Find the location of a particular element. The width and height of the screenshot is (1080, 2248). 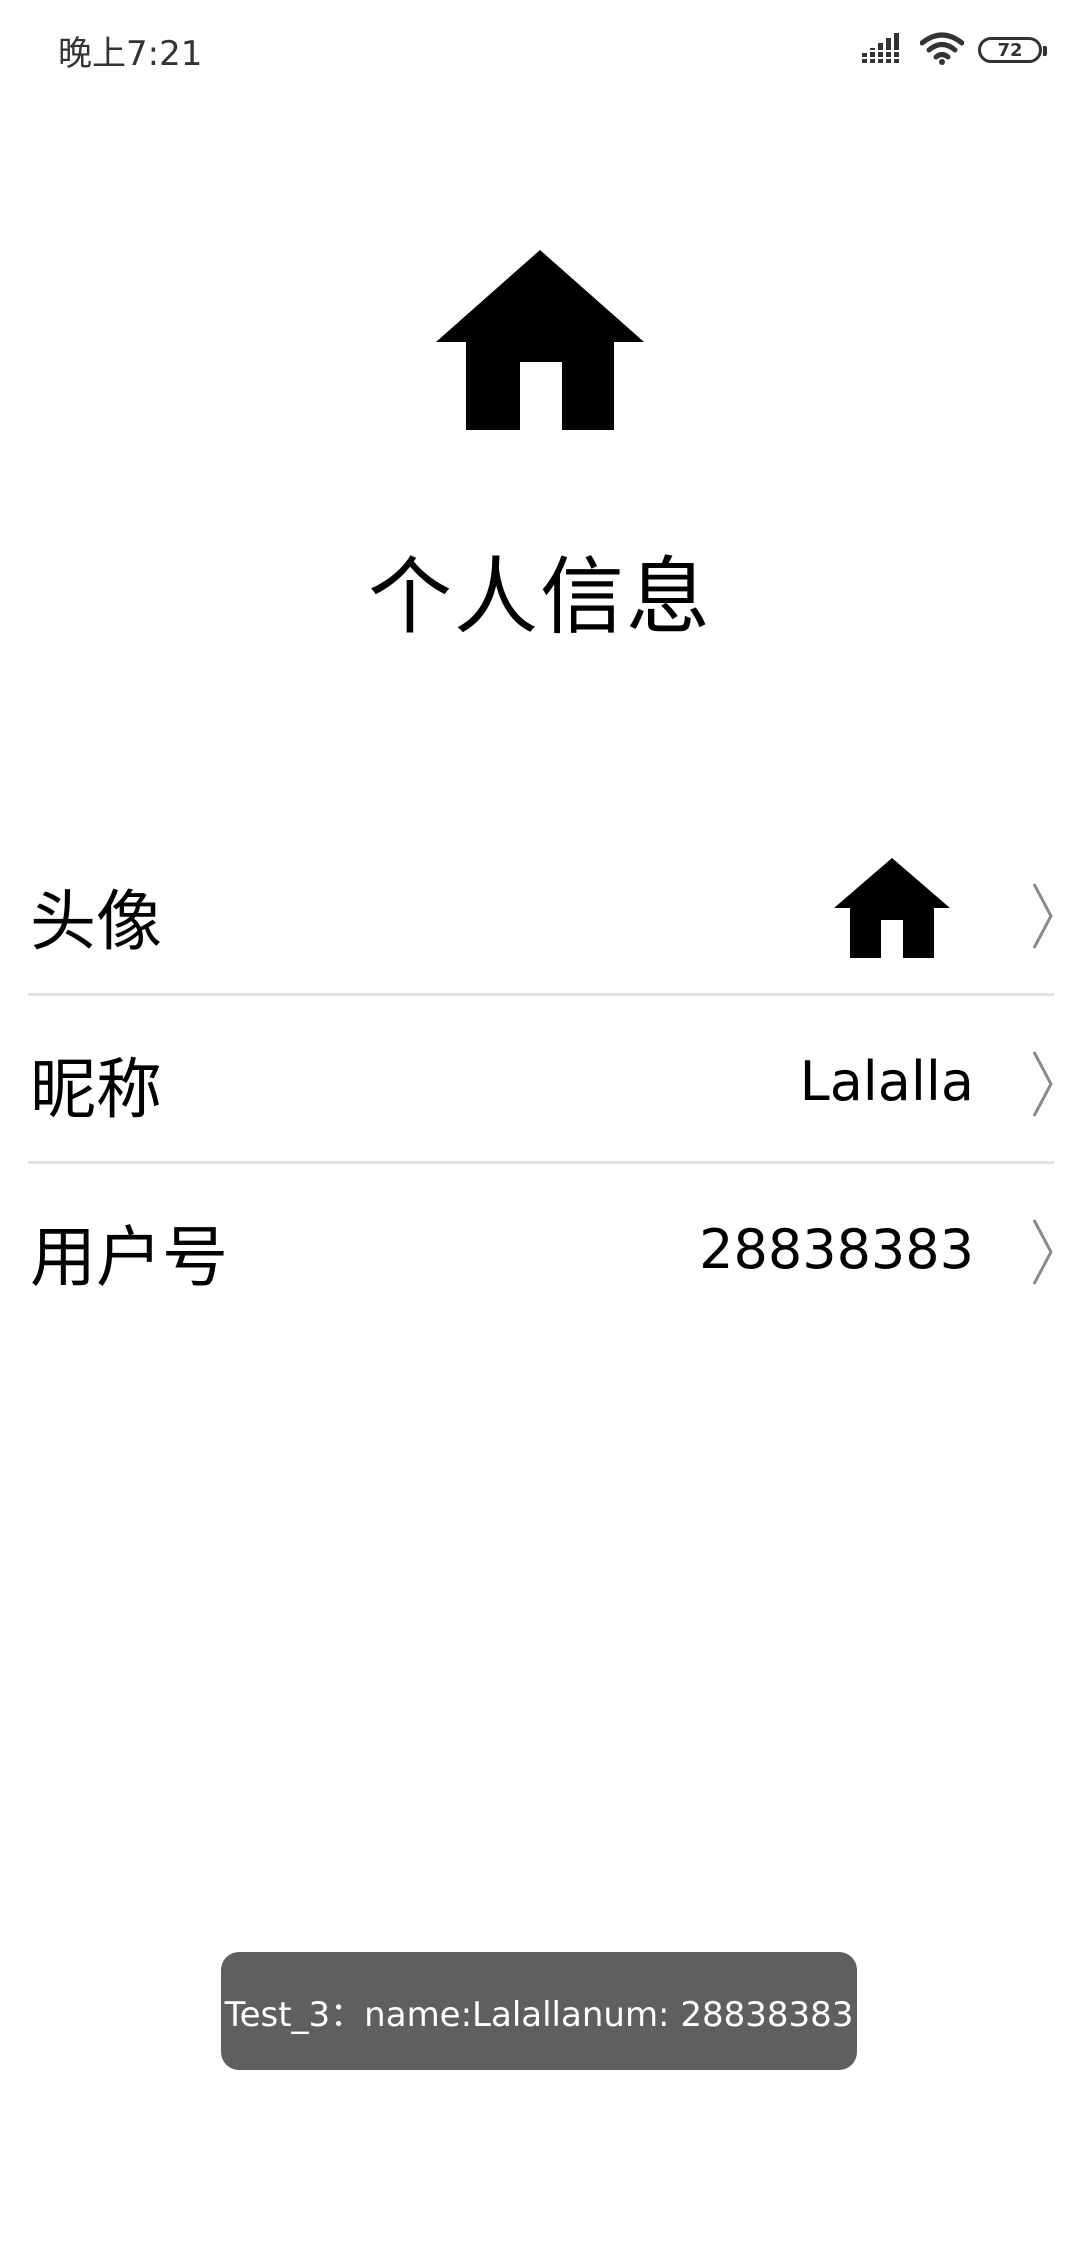

nickname-value: Lalalla is located at coordinates (886, 1081).